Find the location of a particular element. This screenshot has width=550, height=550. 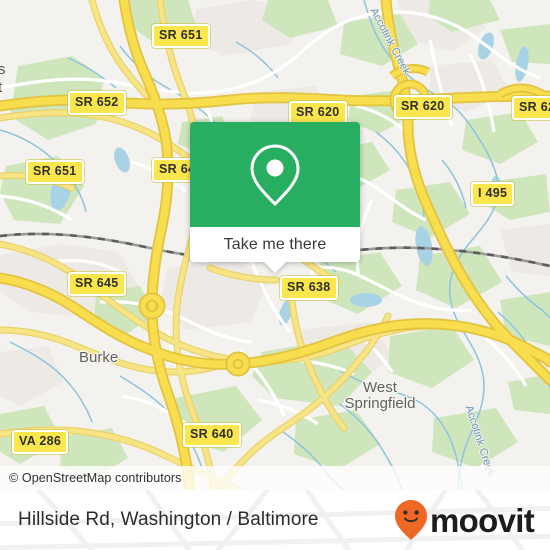

moovit-pin-smiley-icon is located at coordinates (411, 520).